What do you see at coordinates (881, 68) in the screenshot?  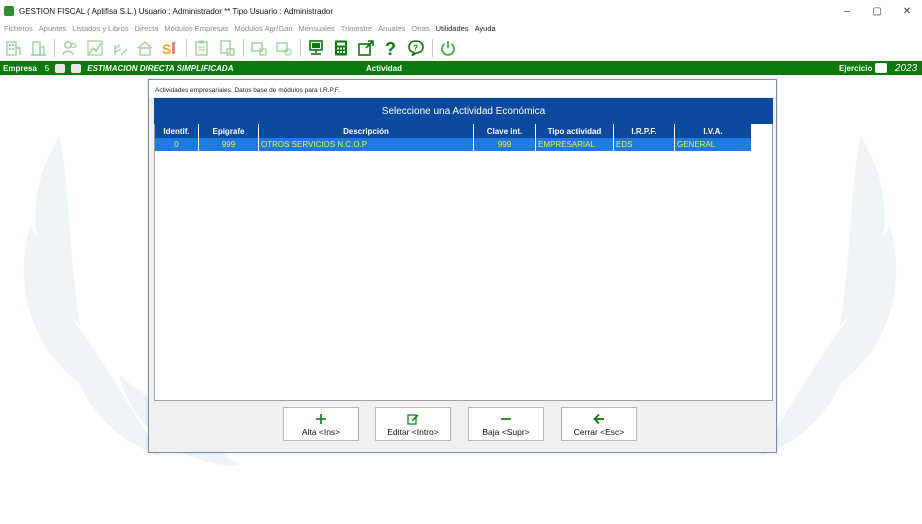 I see `ejercicio-selector` at bounding box center [881, 68].